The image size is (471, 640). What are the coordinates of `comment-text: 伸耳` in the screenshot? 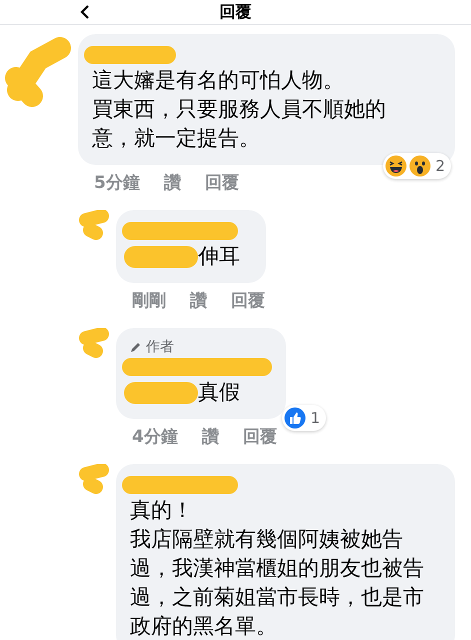 It's located at (219, 256).